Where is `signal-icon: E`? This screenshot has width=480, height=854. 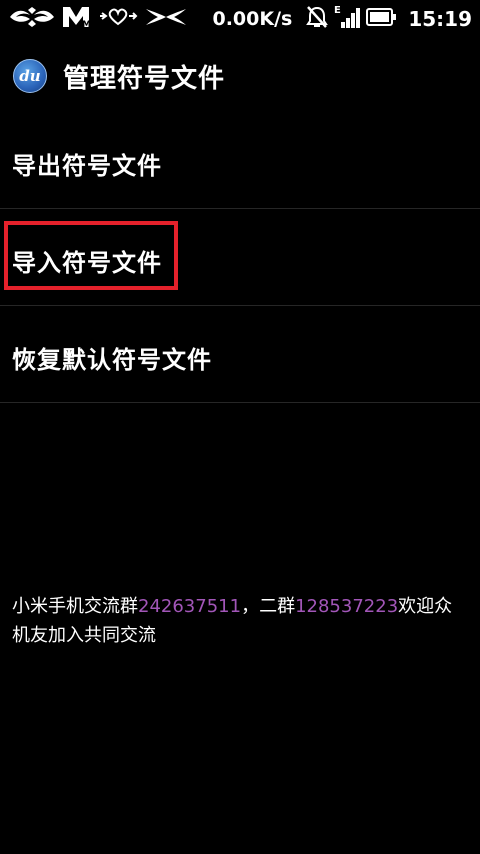 signal-icon: E is located at coordinates (347, 19).